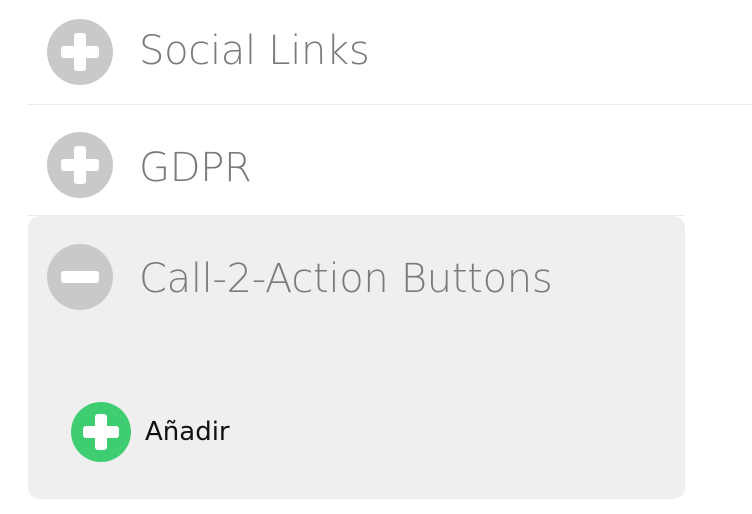 The image size is (752, 514). Describe the element at coordinates (195, 168) in the screenshot. I see `section-label: GDPR` at that location.